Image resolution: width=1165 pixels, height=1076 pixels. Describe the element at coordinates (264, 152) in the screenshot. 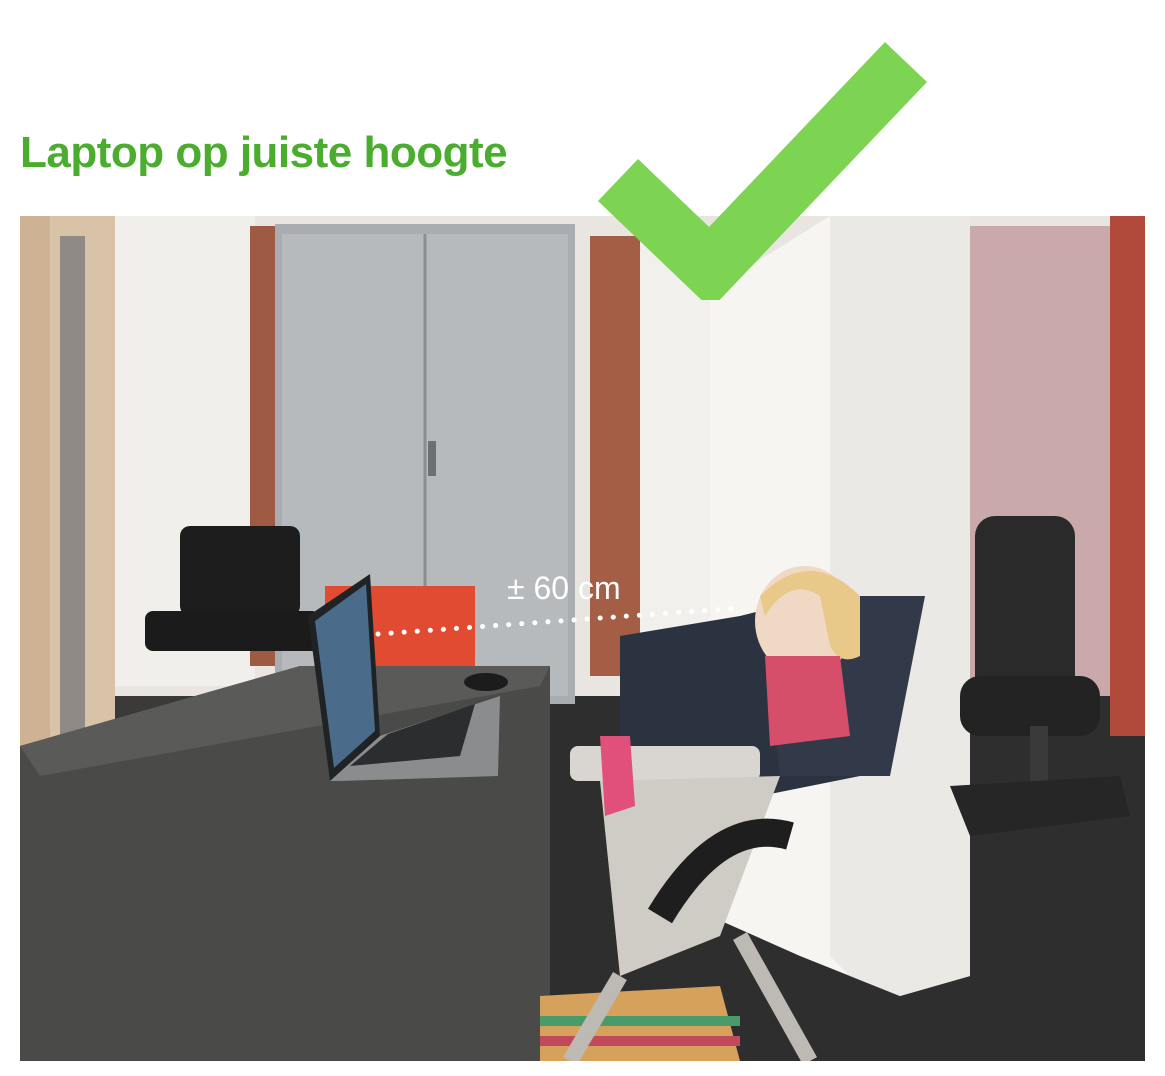

I see `page-title: Laptop op juiste hoogte` at that location.